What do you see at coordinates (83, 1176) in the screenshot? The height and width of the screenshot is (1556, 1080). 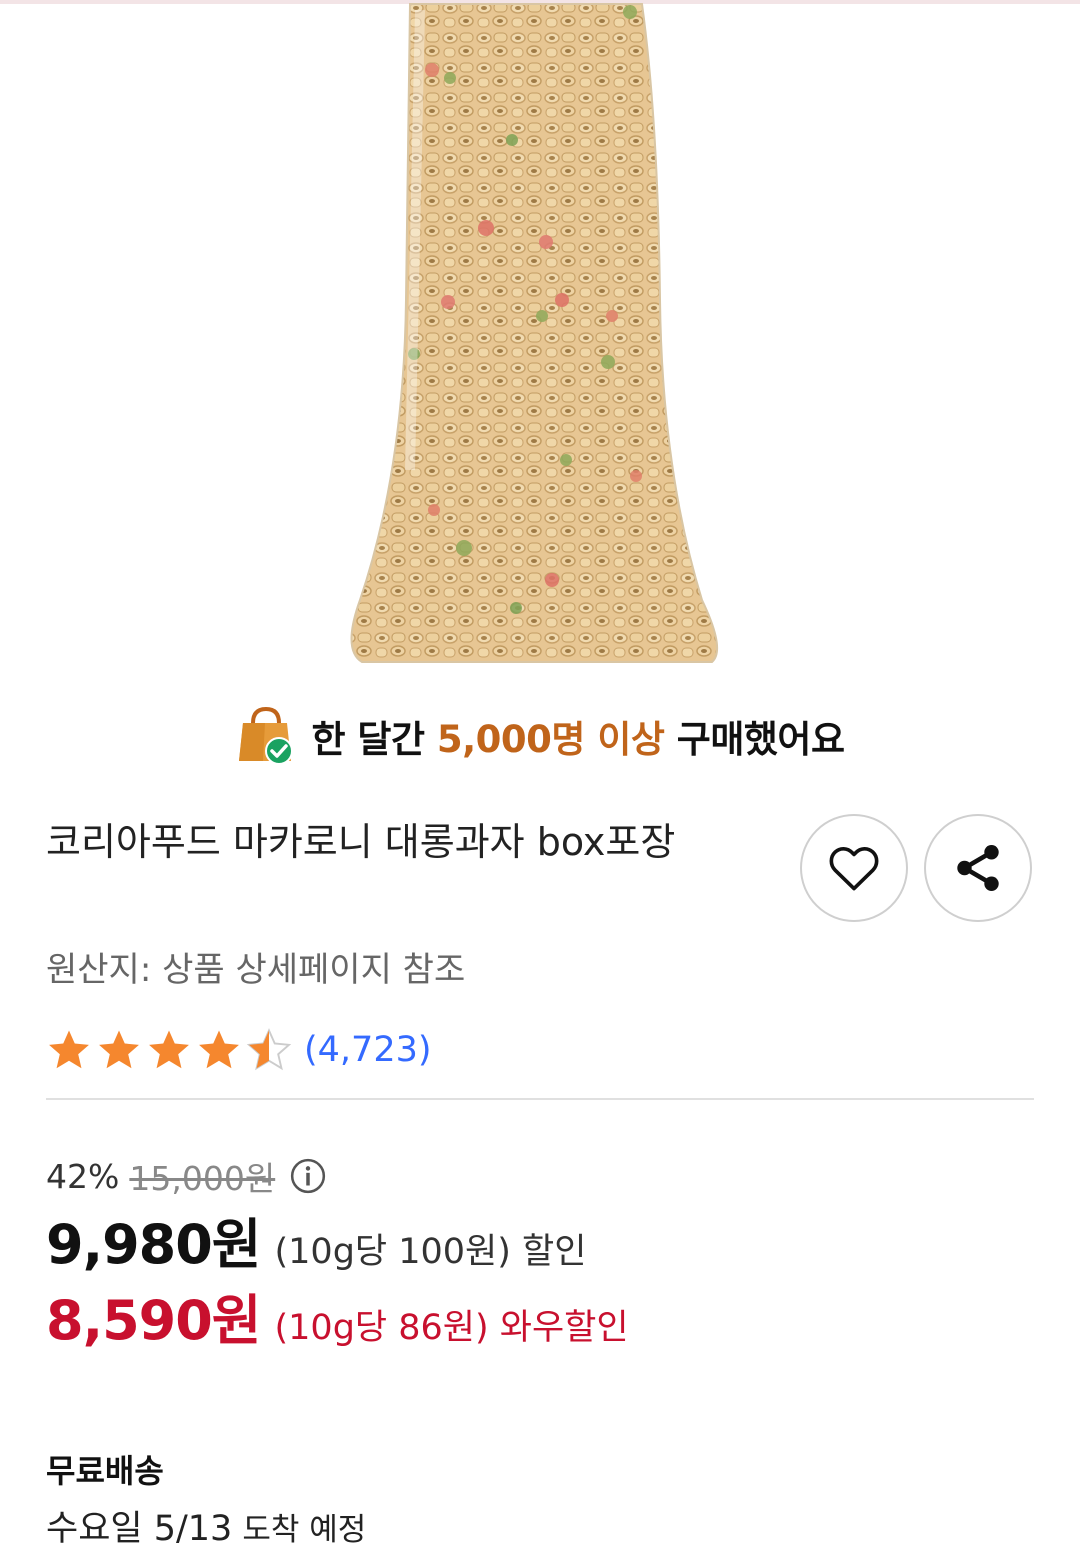 I see `discount-rate: 42%` at bounding box center [83, 1176].